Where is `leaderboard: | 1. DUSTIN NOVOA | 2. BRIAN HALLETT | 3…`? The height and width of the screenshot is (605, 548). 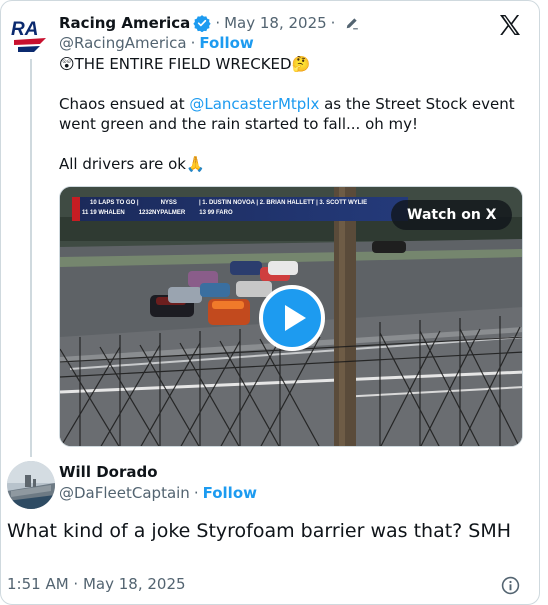 leaderboard: | 1. DUSTIN NOVOA | 2. BRIAN HALLETT | 3… is located at coordinates (283, 203).